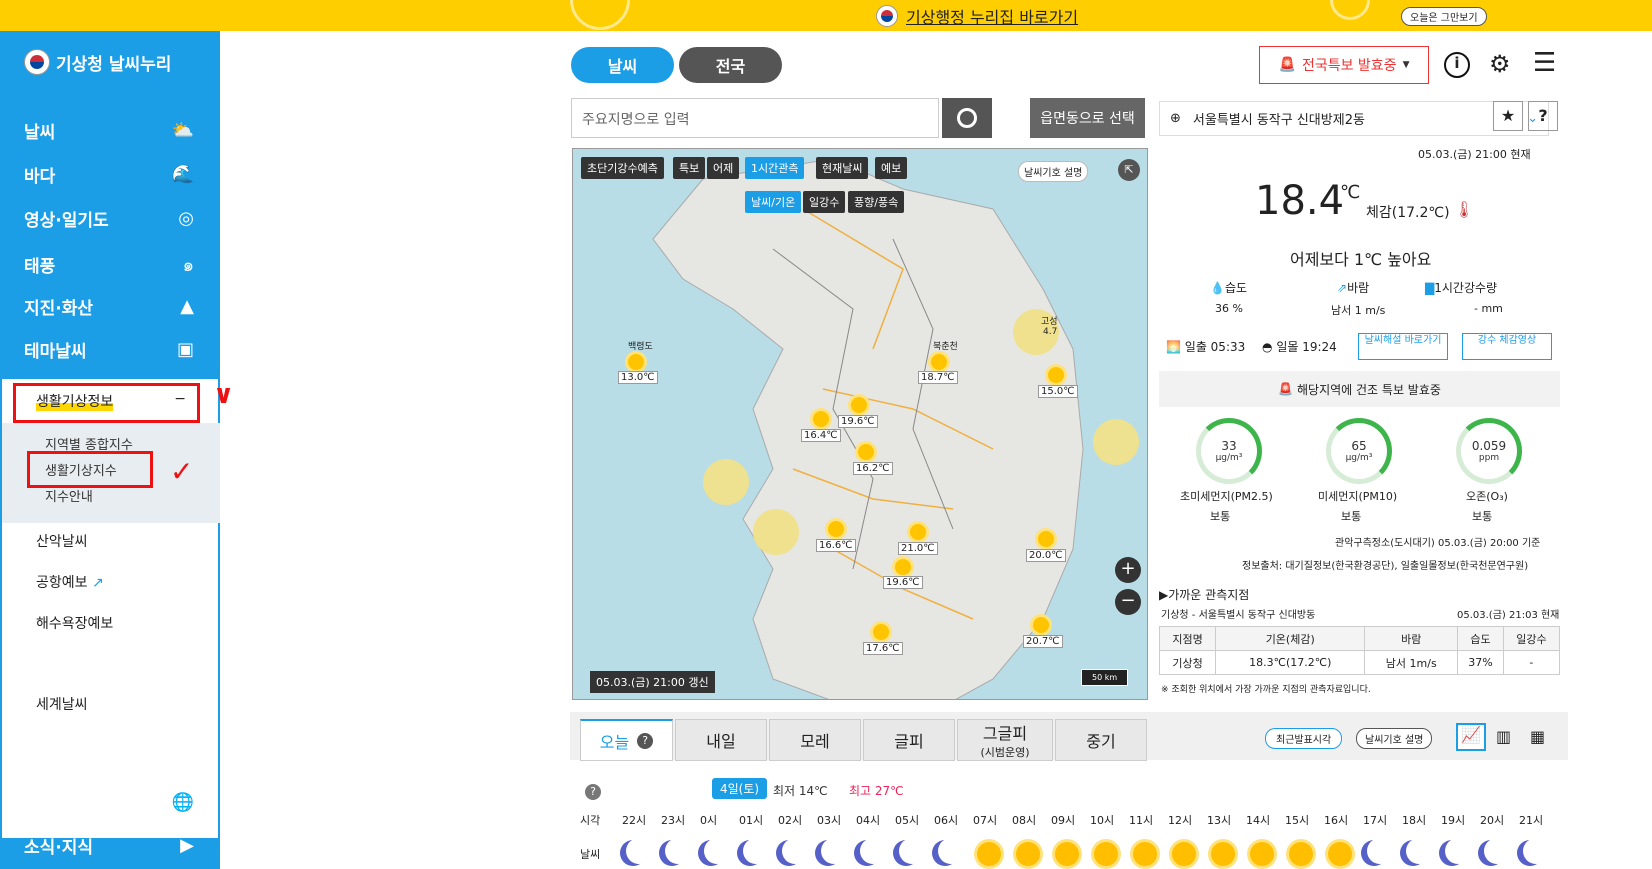  I want to click on sidebar-item-beach: 해수욕장예보, so click(74, 623).